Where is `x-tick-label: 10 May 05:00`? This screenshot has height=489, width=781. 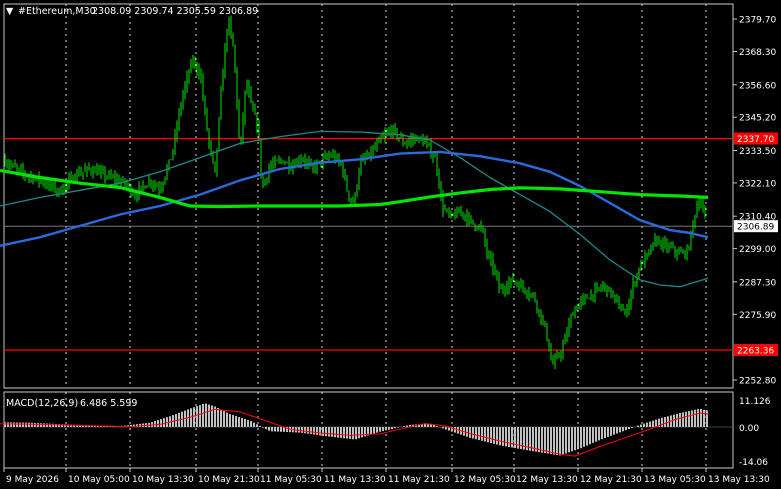 x-tick-label: 10 May 05:00 is located at coordinates (99, 480).